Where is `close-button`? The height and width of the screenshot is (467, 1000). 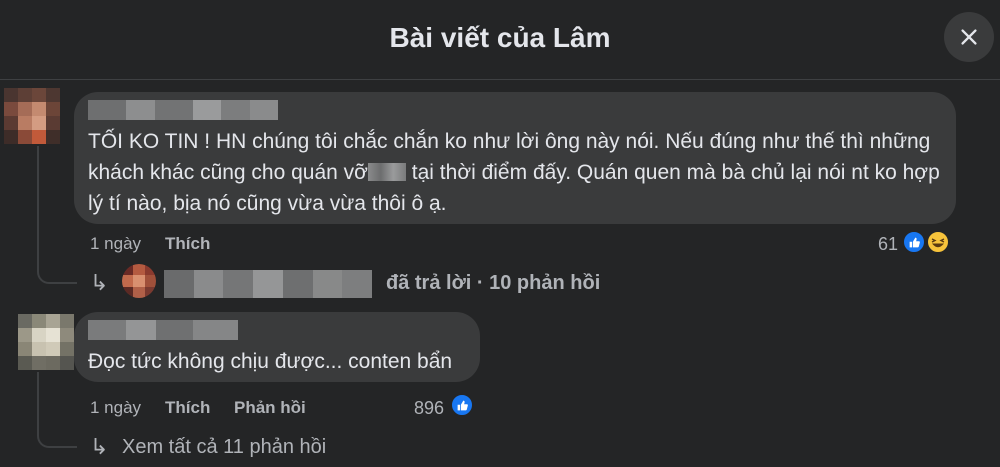 close-button is located at coordinates (969, 37).